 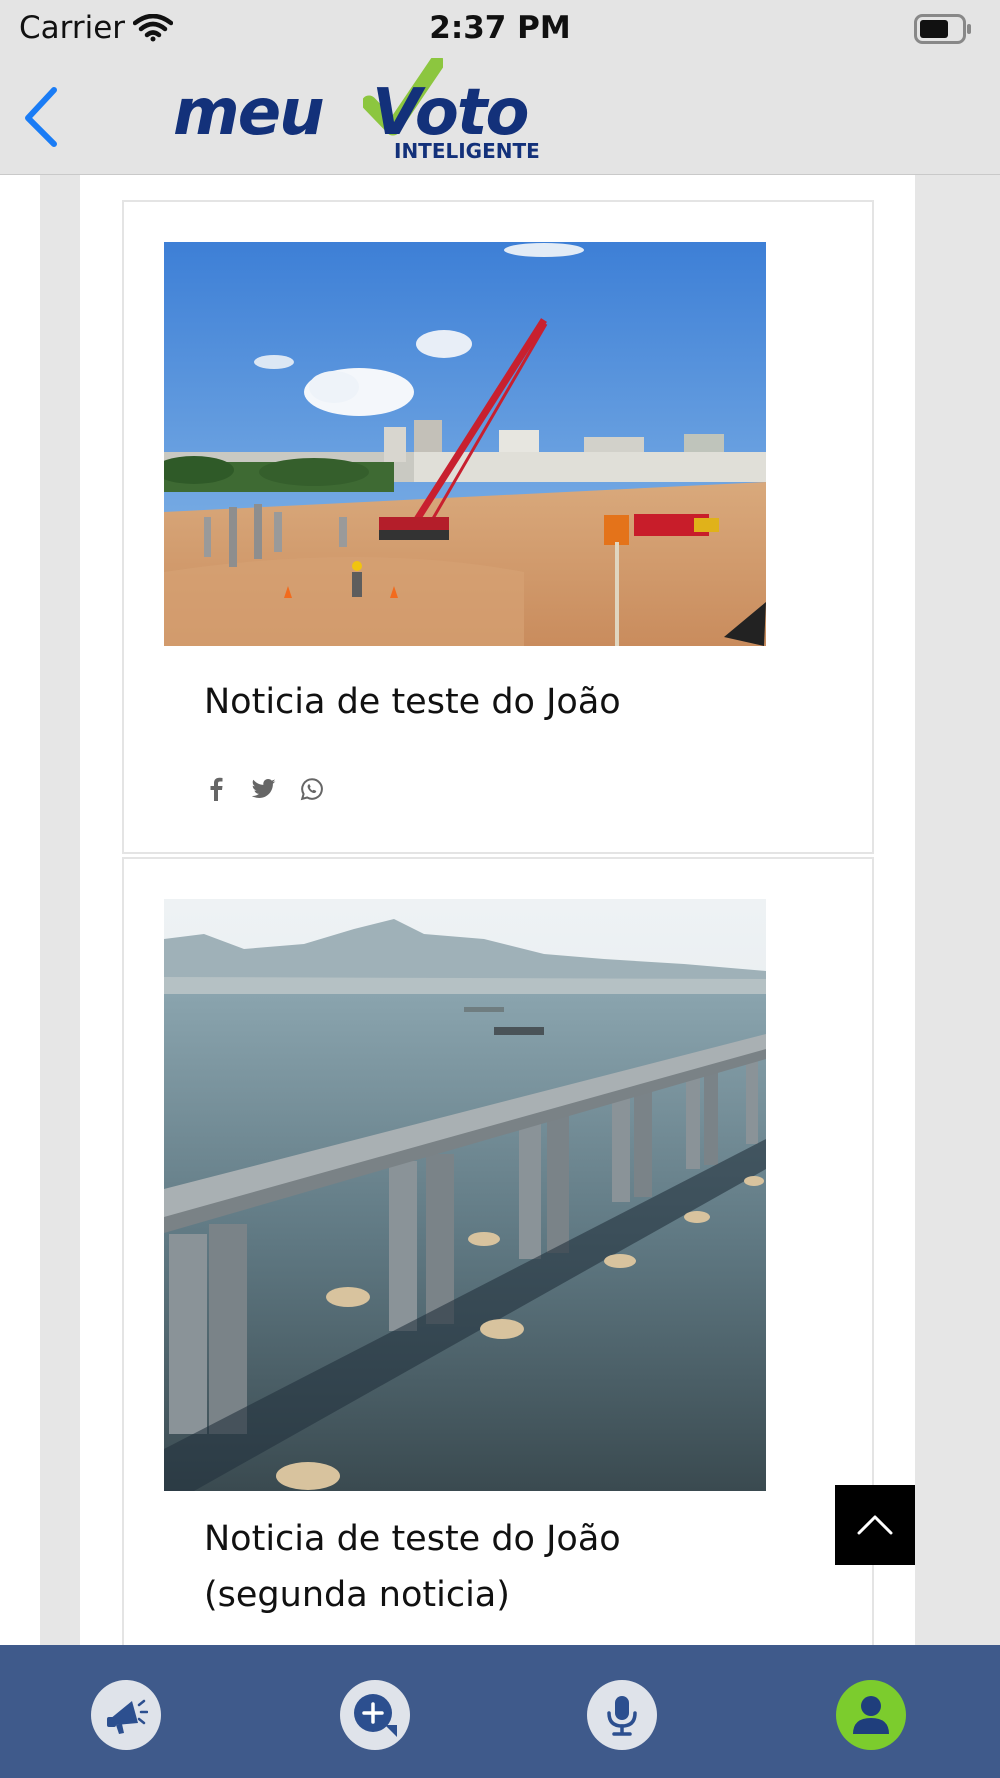 I want to click on megaphone-icon, so click(x=127, y=1716).